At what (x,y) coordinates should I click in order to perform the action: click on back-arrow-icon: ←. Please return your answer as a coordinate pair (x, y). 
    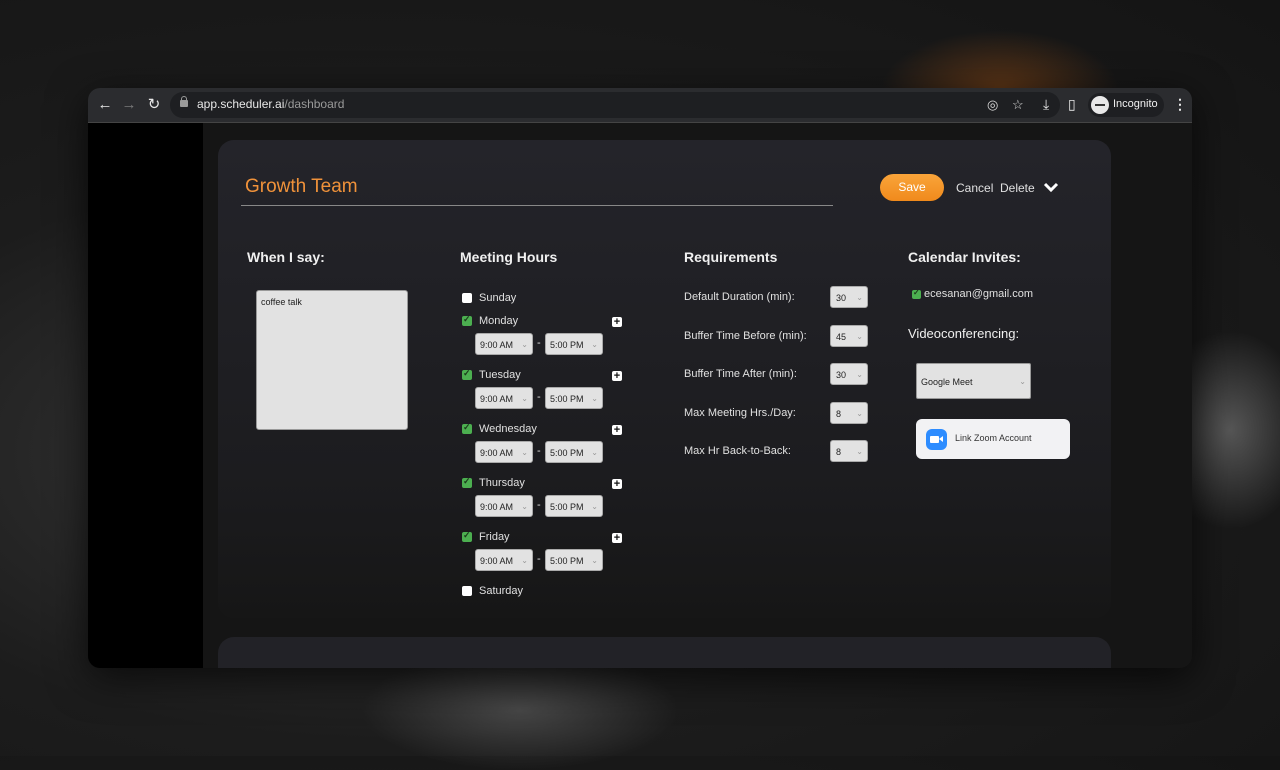
    Looking at the image, I should click on (105, 105).